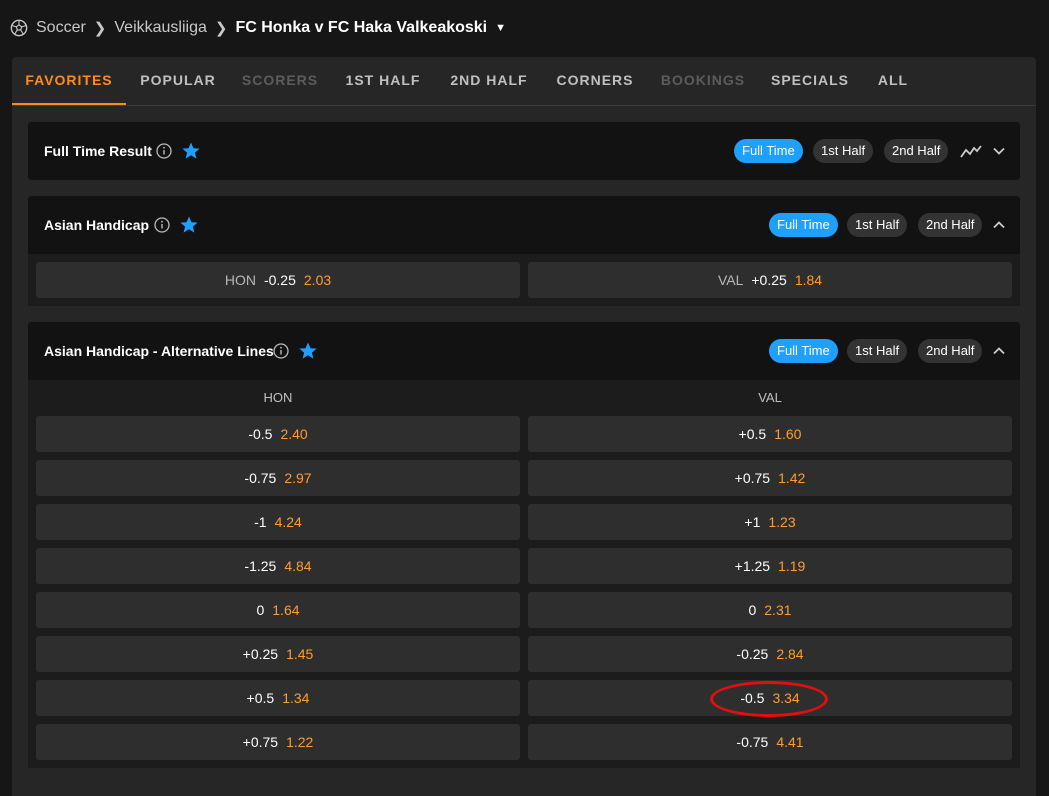  What do you see at coordinates (260, 698) in the screenshot?
I see `handicap-line: +0.5` at bounding box center [260, 698].